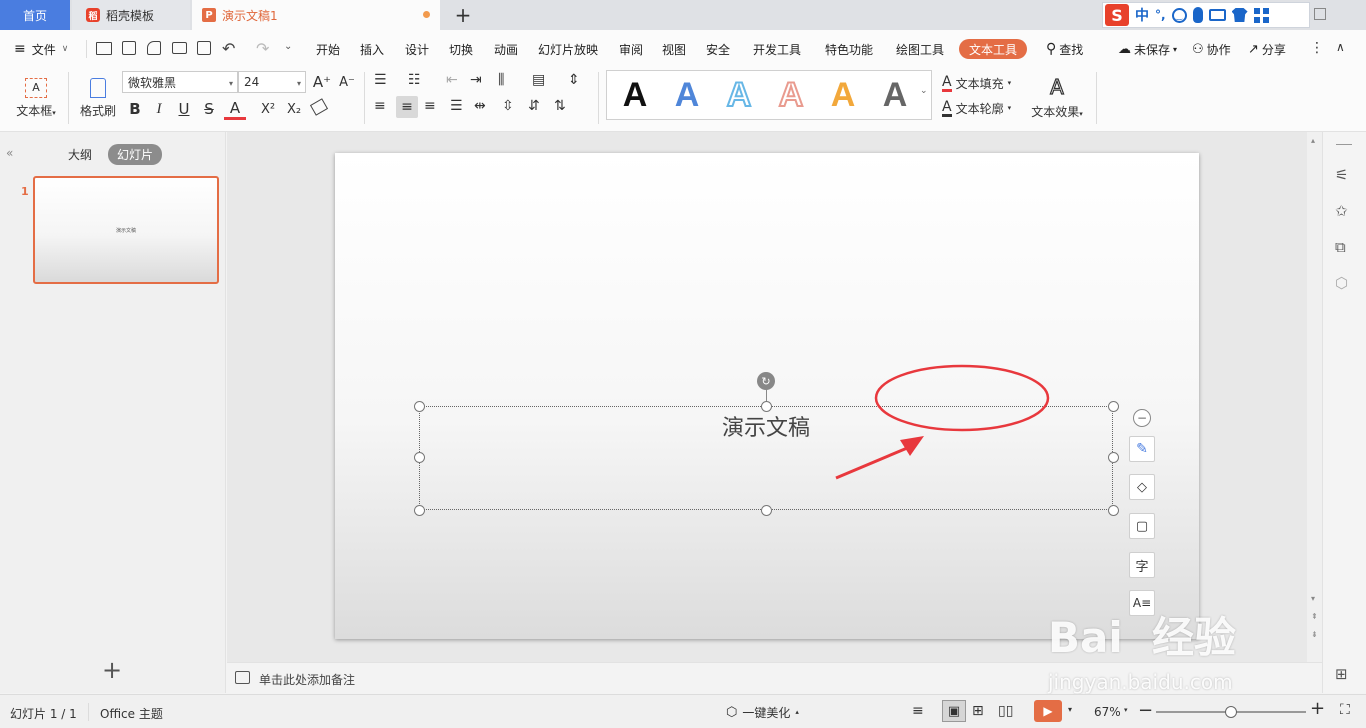 The image size is (1366, 728). What do you see at coordinates (414, 80) in the screenshot?
I see `numbering-icon: ☷` at bounding box center [414, 80].